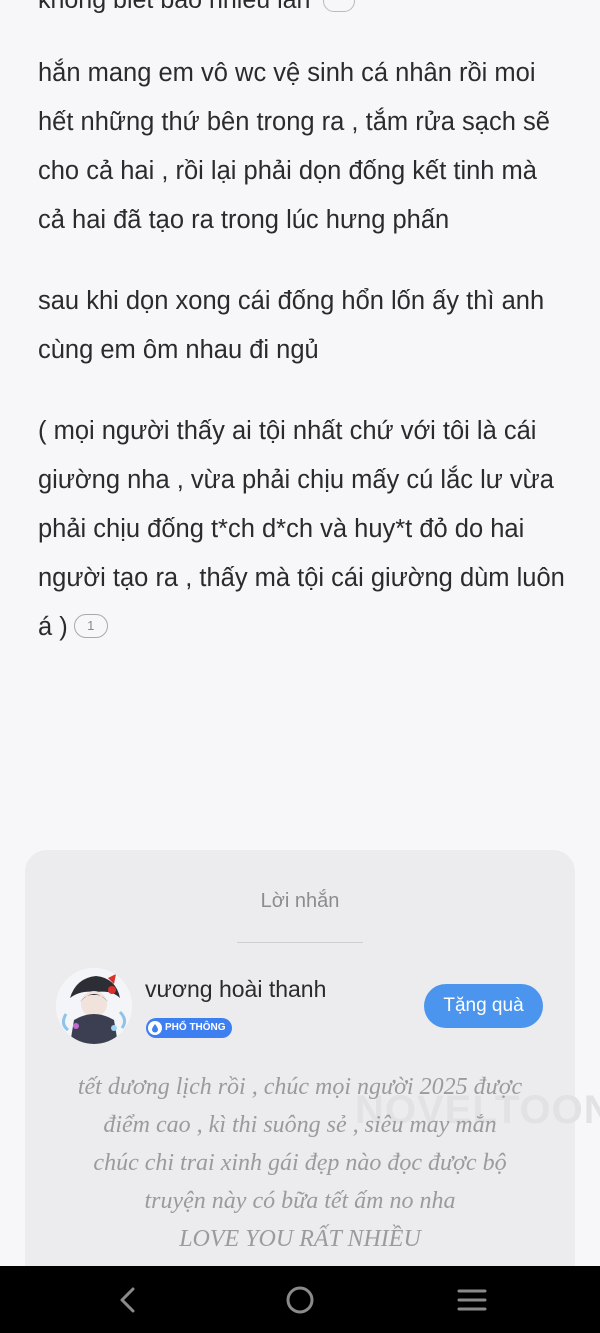 This screenshot has height=1333, width=600. Describe the element at coordinates (235, 989) in the screenshot. I see `author-name: vương hoài thanh` at that location.